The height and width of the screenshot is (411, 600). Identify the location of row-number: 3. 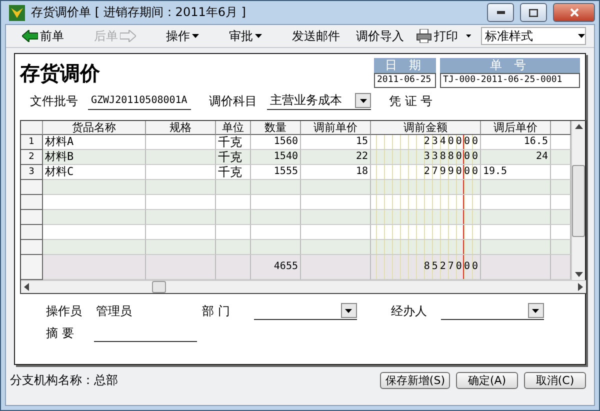
(32, 172).